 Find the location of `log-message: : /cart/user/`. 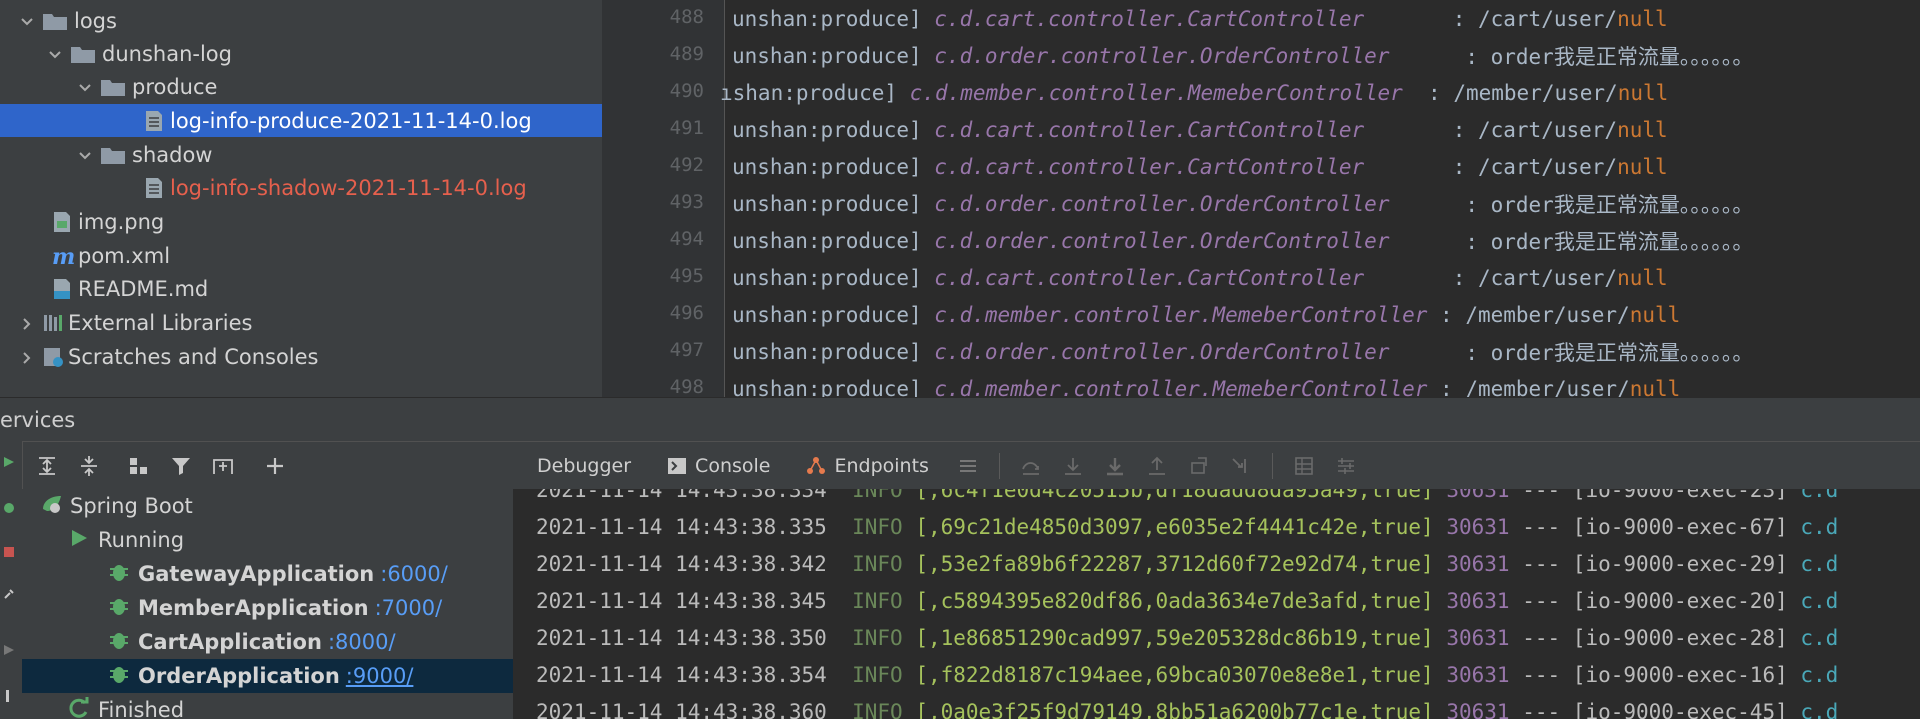

log-message: : /cart/user/ is located at coordinates (1535, 129).